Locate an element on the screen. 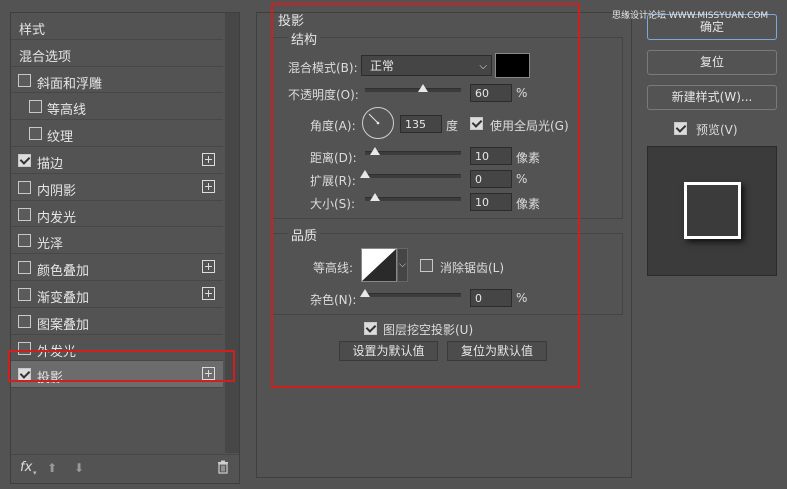 The image size is (787, 489). trash-icon is located at coordinates (223, 468).